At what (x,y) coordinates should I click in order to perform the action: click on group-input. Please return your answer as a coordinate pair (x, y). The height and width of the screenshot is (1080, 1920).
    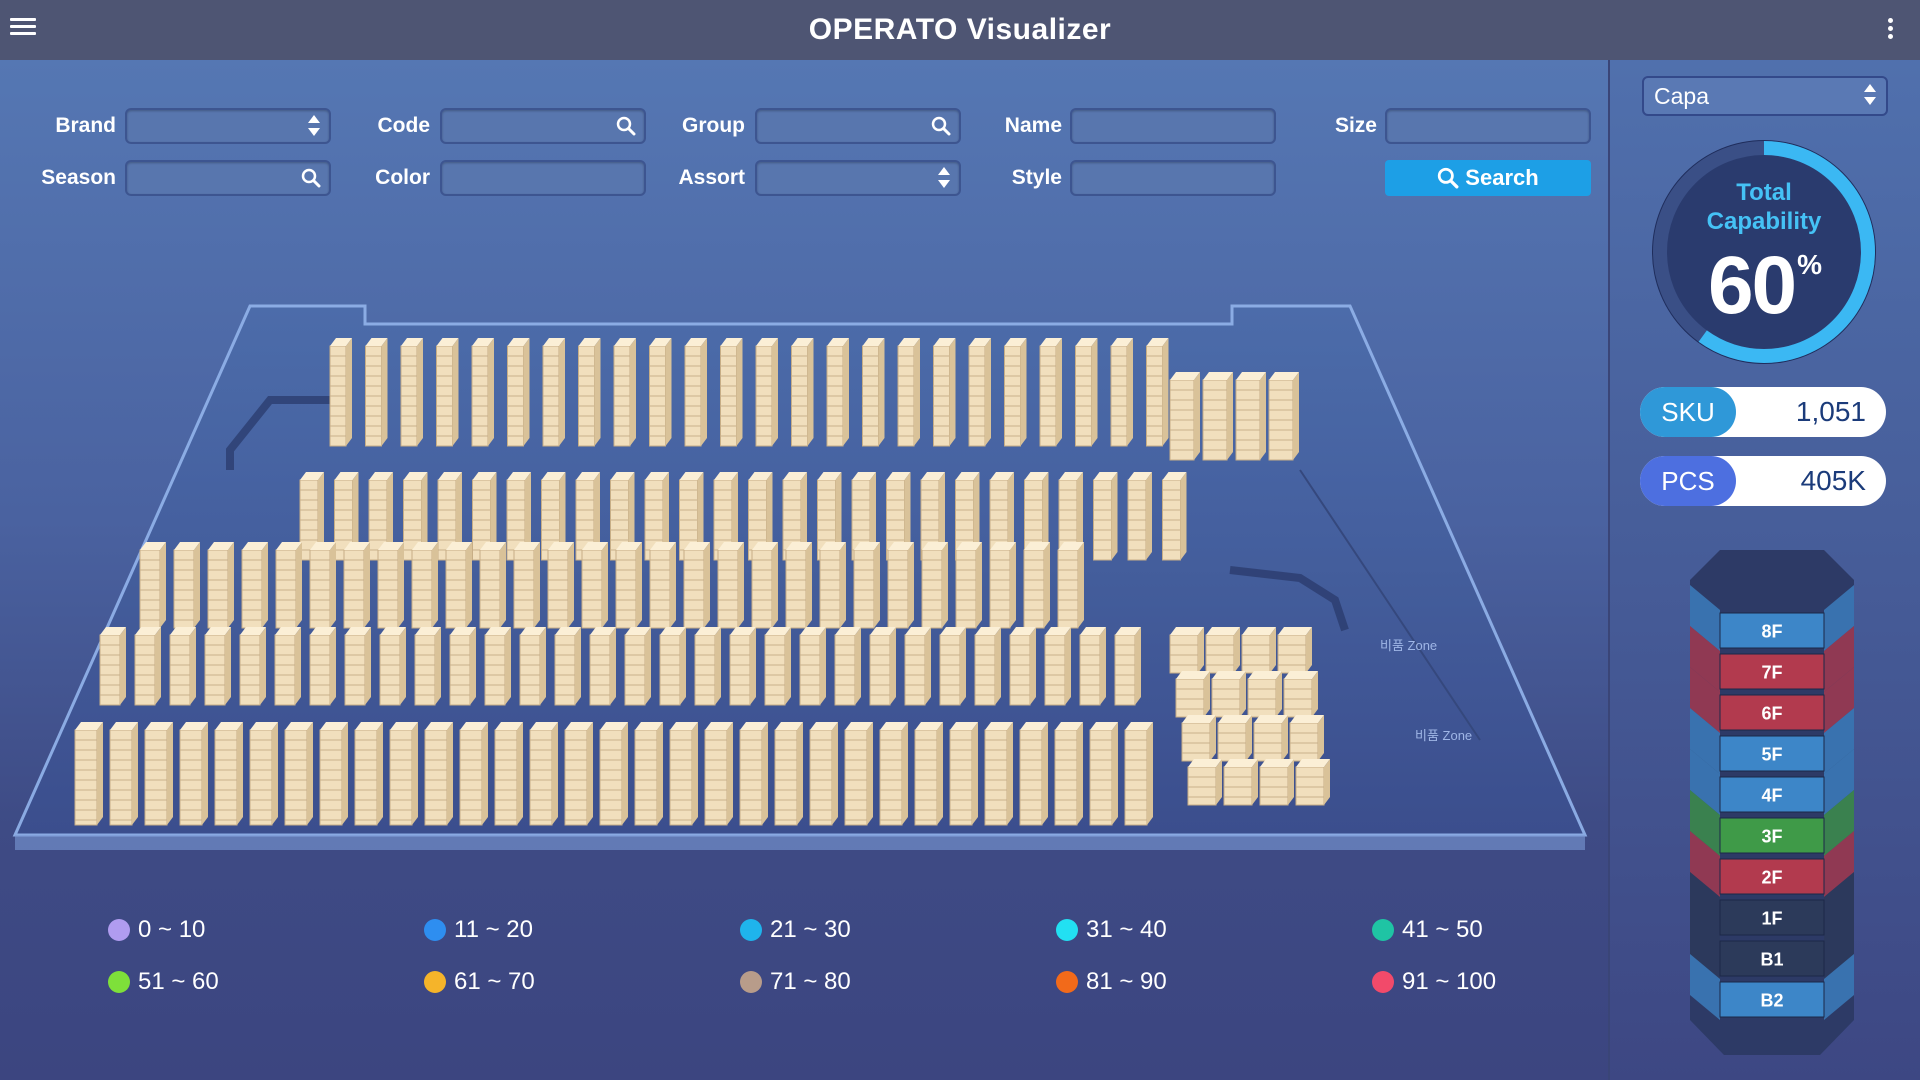
    Looking at the image, I should click on (858, 126).